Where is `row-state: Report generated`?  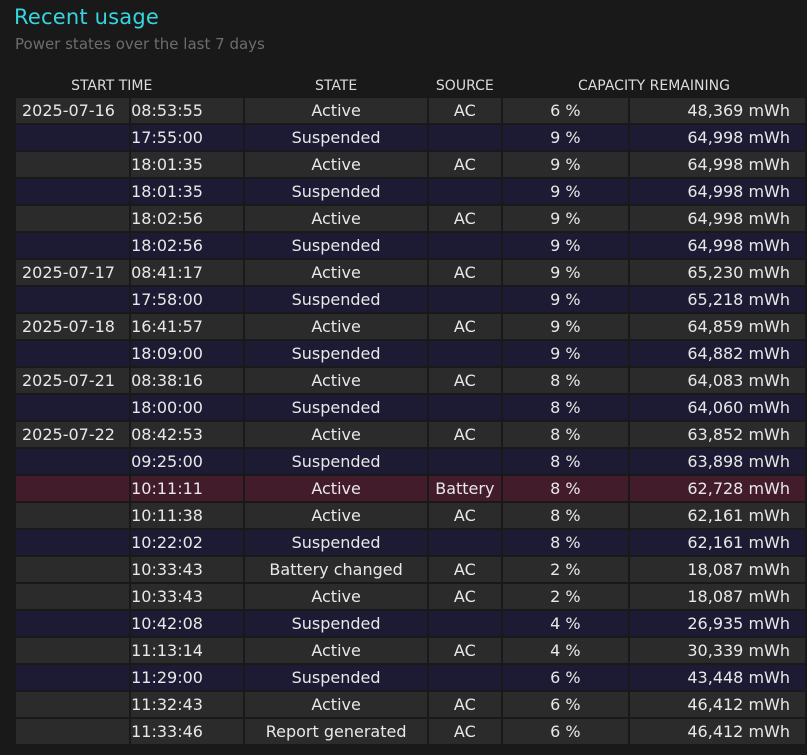 row-state: Report generated is located at coordinates (336, 731).